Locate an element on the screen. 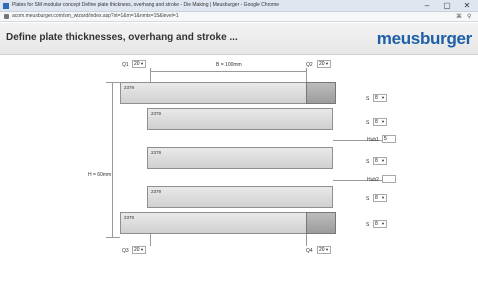 This screenshot has height=296, width=478. height-dimension-label: H = 60mm is located at coordinates (100, 175).